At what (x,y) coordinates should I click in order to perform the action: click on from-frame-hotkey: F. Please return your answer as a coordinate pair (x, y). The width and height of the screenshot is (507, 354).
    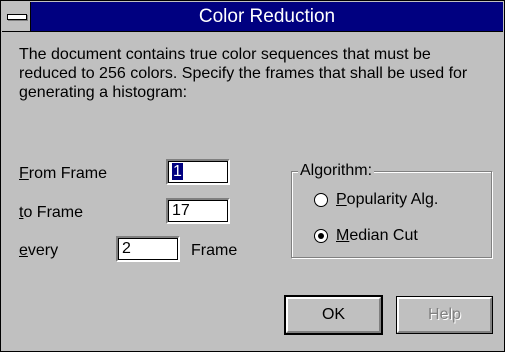
    Looking at the image, I should click on (24, 173).